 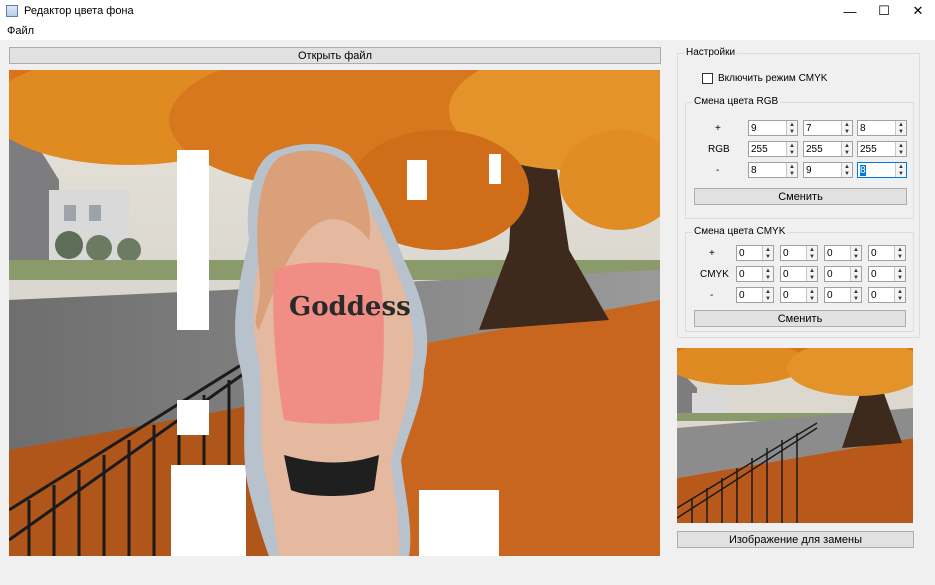 What do you see at coordinates (828, 170) in the screenshot?
I see `rgb-minus-g: 9 ▲ ▼` at bounding box center [828, 170].